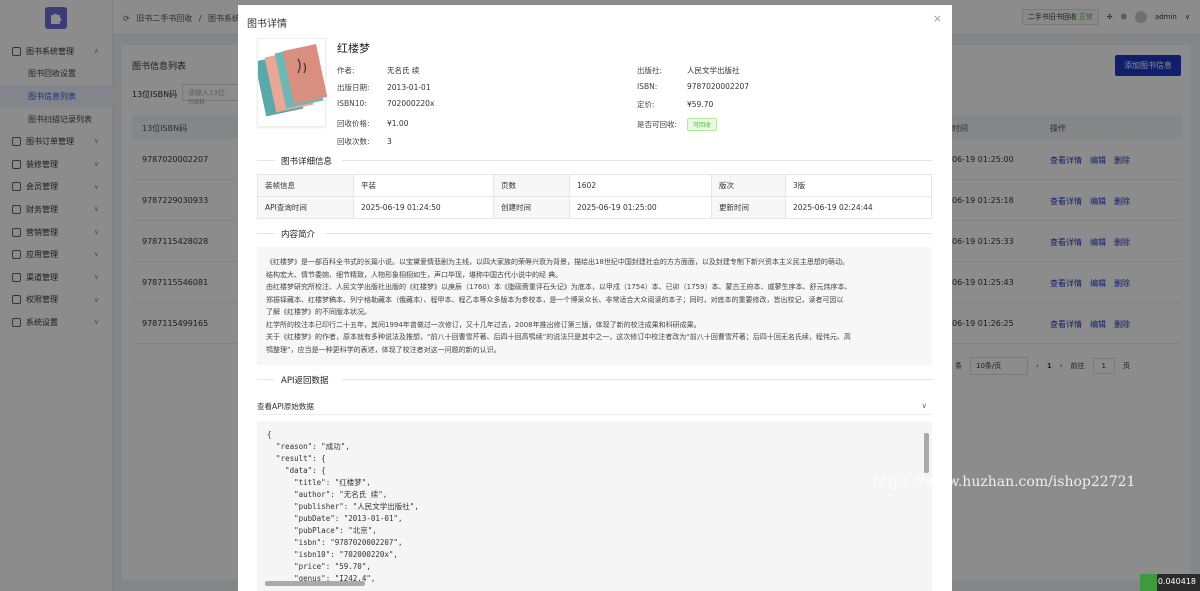 The image size is (1200, 591). What do you see at coordinates (702, 124) in the screenshot?
I see `status-badge: 可回收` at bounding box center [702, 124].